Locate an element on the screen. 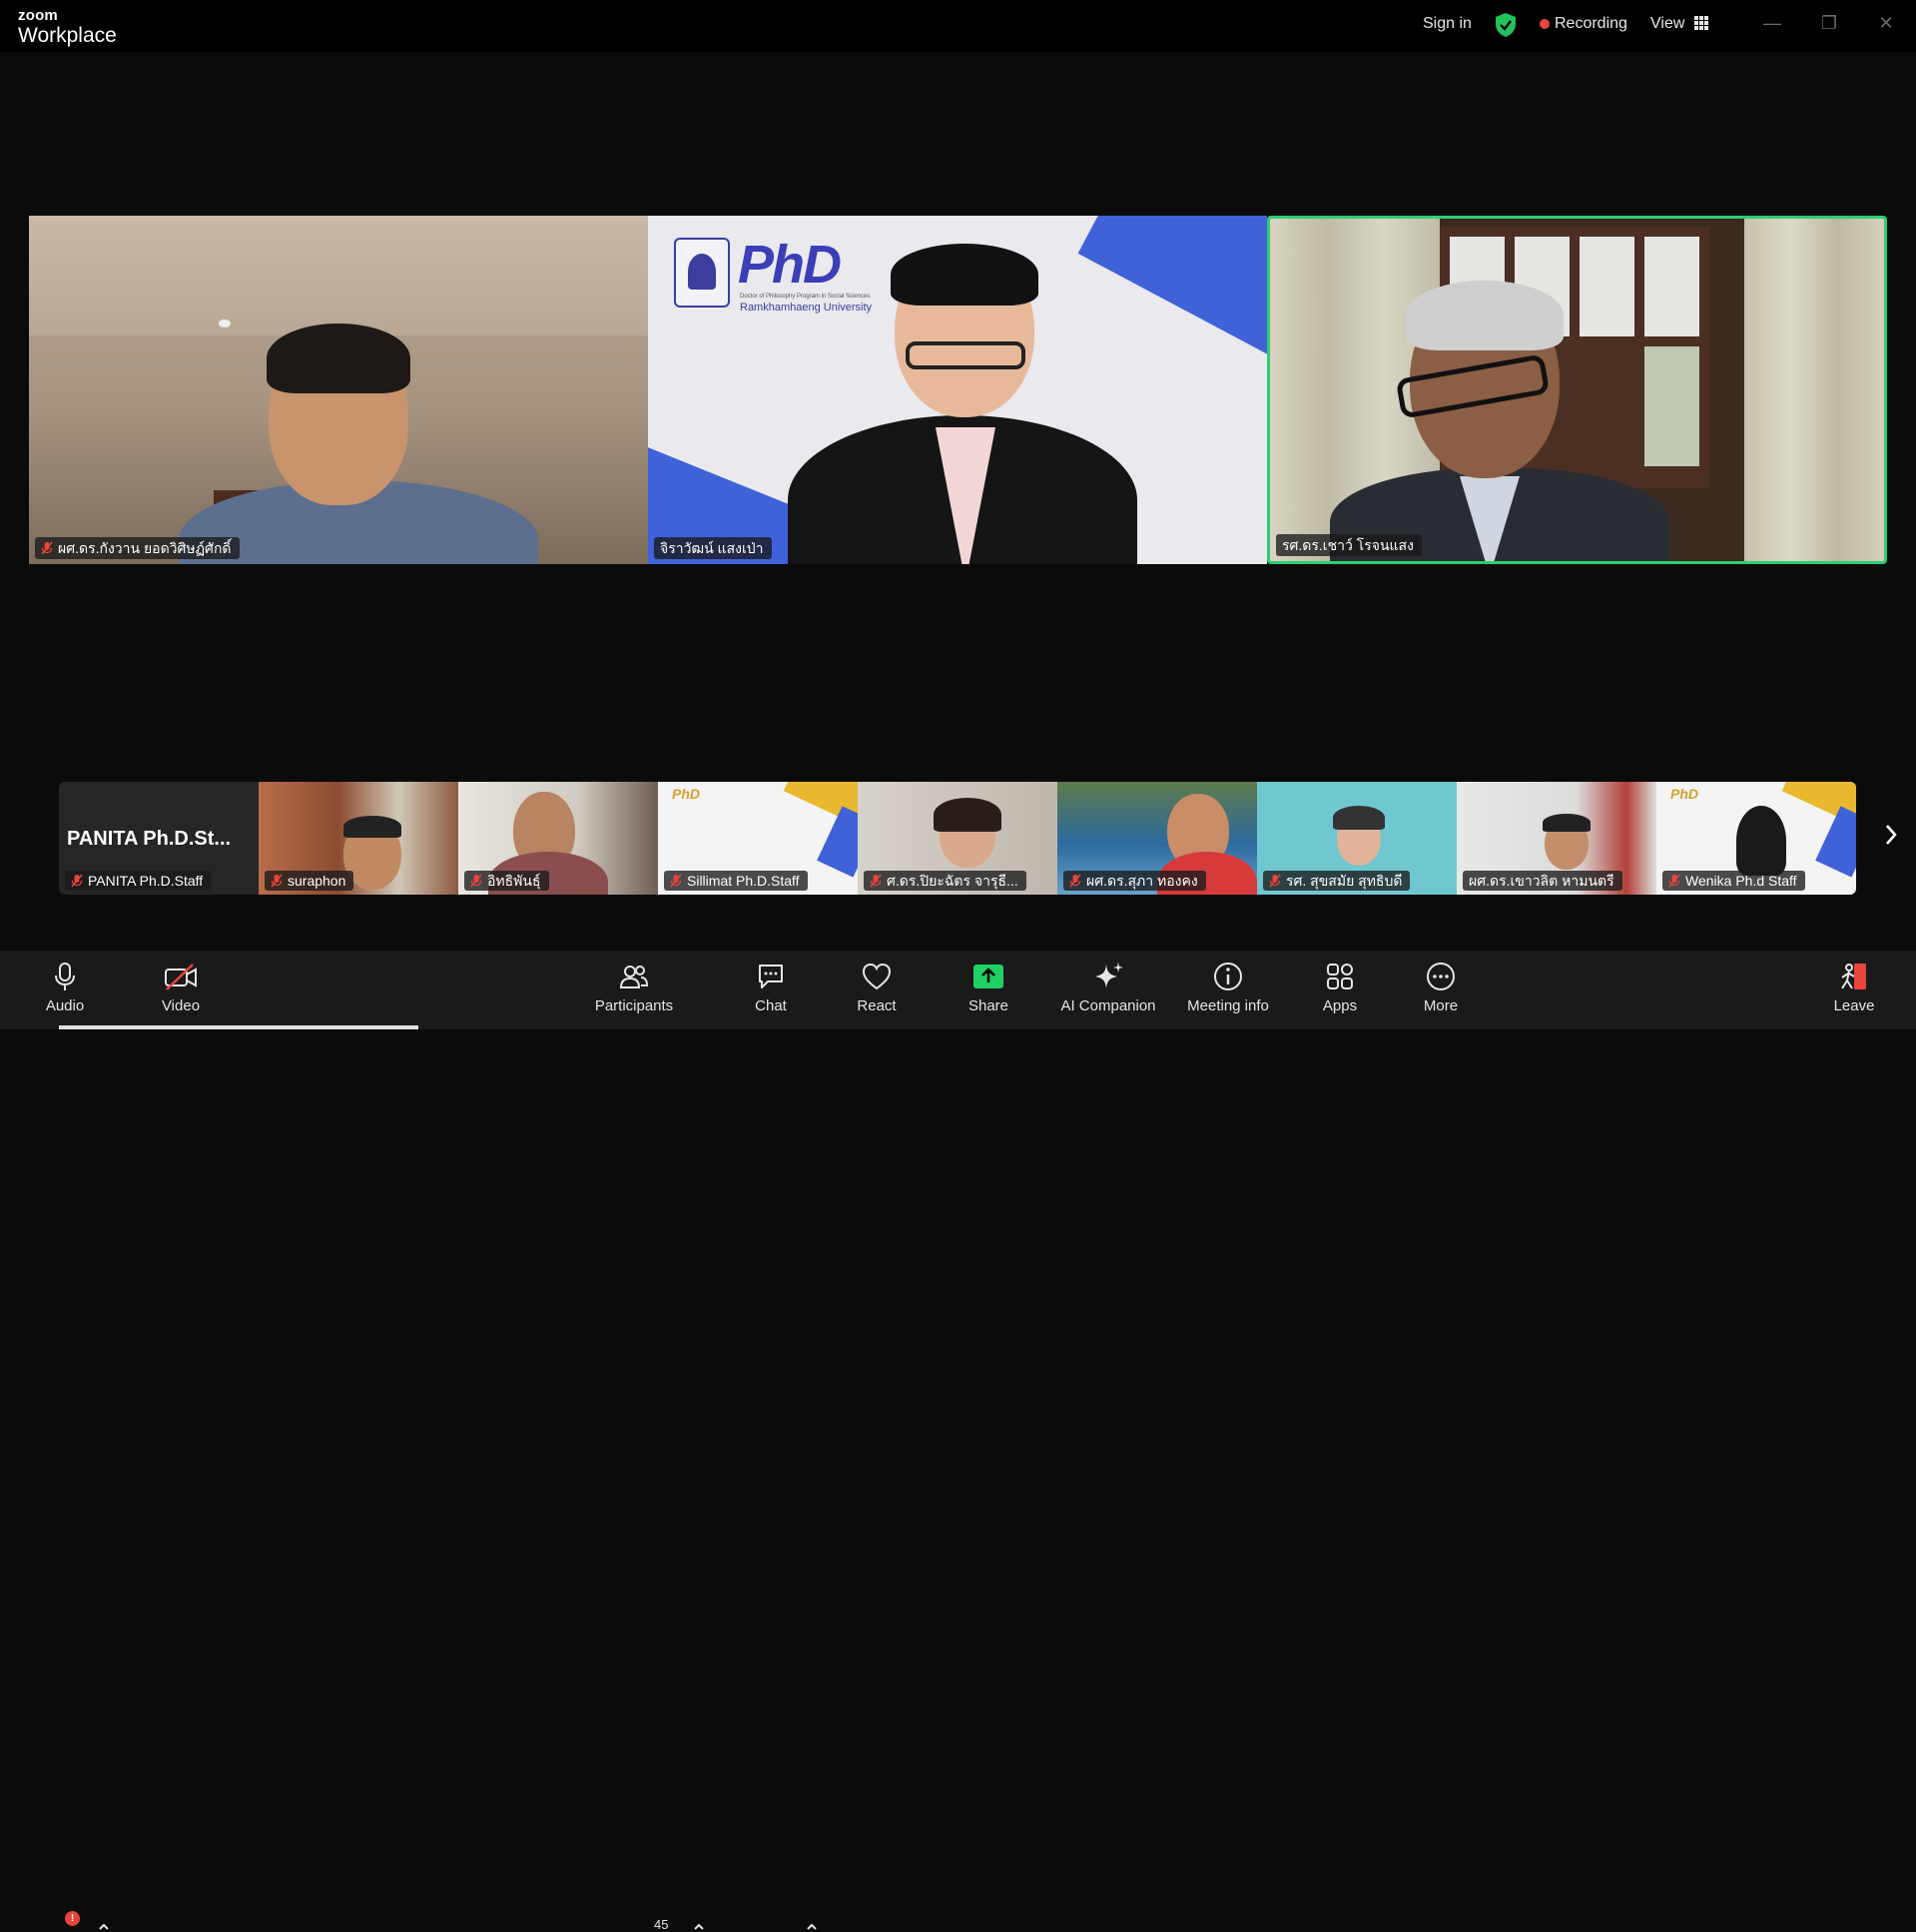 The image size is (1916, 1932). thumbnail-tile: ผศ.ดร.สุภา ทองคง is located at coordinates (1157, 838).